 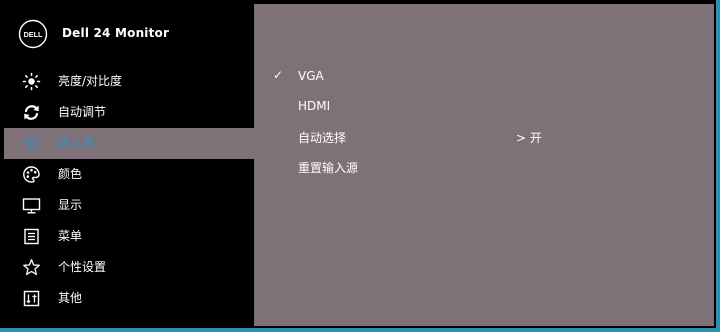 What do you see at coordinates (76, 143) in the screenshot?
I see `menu-item-label: 输入源` at bounding box center [76, 143].